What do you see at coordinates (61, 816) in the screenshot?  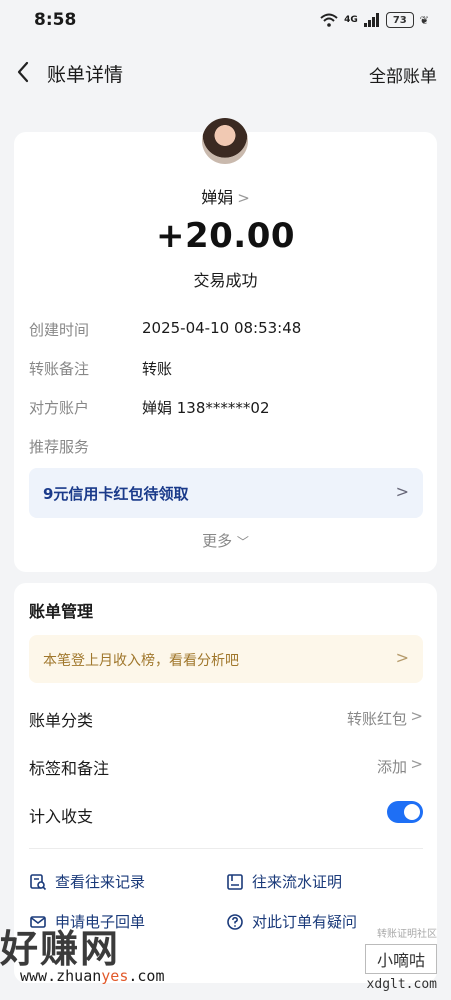 I see `row-label: 计入收支` at bounding box center [61, 816].